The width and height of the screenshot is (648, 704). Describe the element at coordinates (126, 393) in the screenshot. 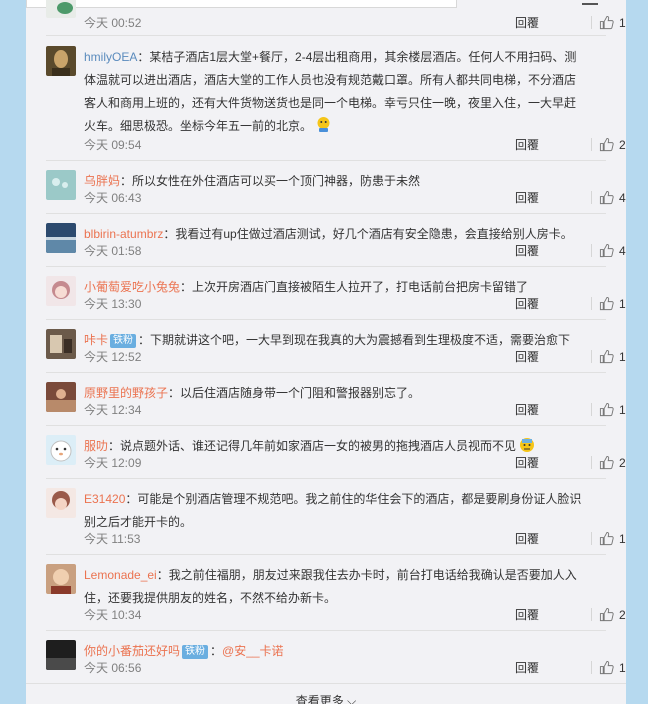

I see `username-link: 原野里的野孩子` at that location.